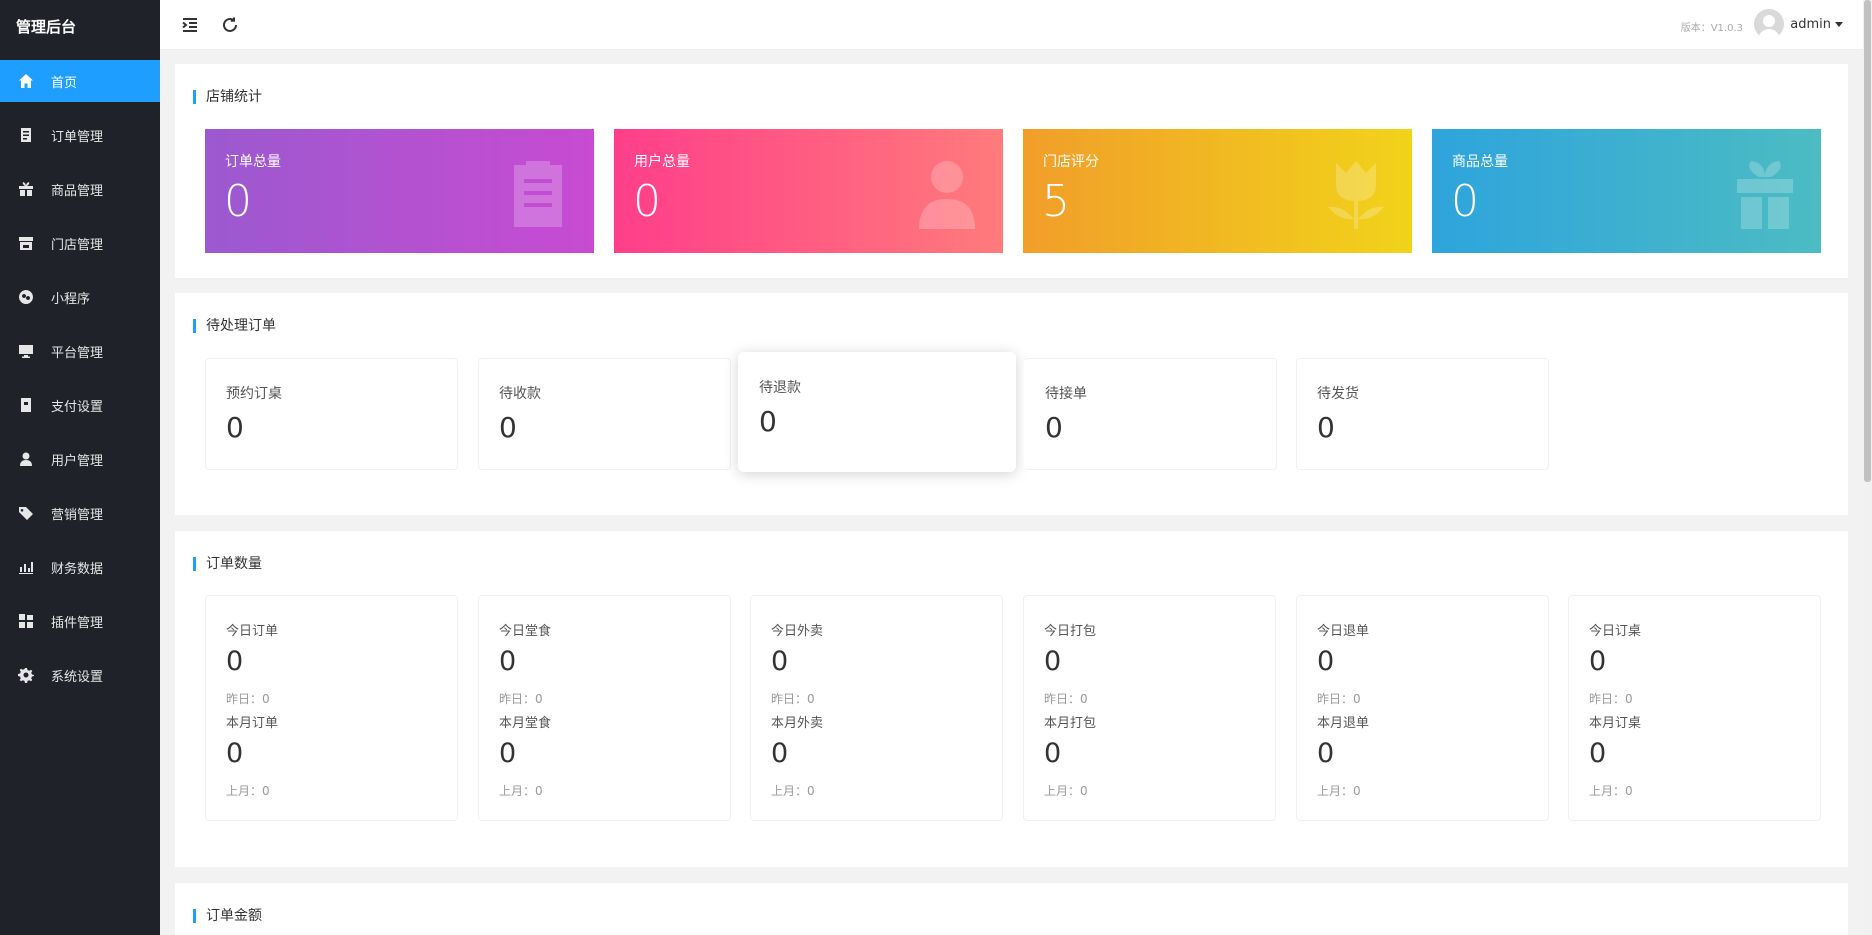 Image resolution: width=1872 pixels, height=935 pixels. Describe the element at coordinates (797, 723) in the screenshot. I see `month-label: 本月外卖` at that location.